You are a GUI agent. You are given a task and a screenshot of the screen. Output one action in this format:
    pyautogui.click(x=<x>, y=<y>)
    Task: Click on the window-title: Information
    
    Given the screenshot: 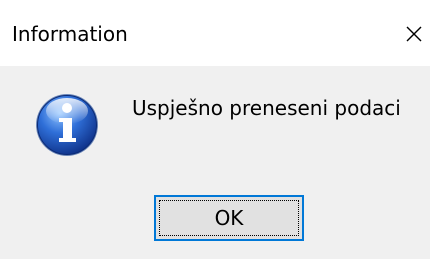 What is the action you would take?
    pyautogui.click(x=70, y=34)
    